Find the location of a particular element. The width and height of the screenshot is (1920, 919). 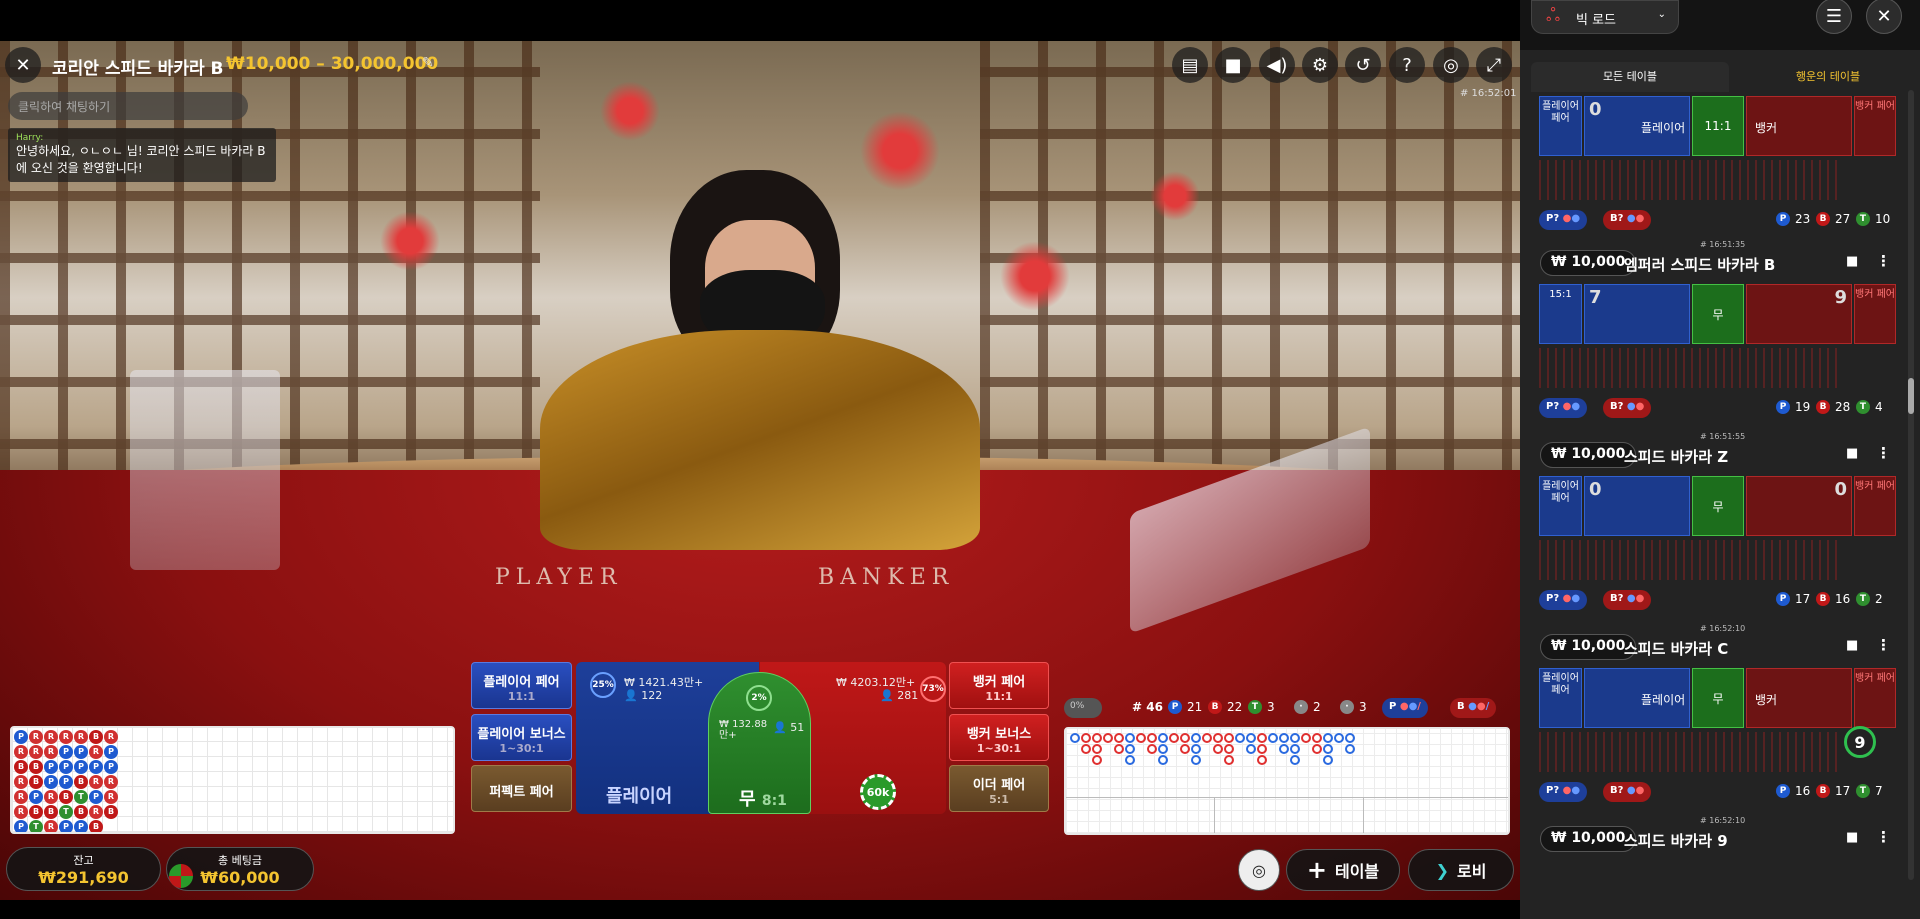

tie-count-value: 7 is located at coordinates (1879, 791).